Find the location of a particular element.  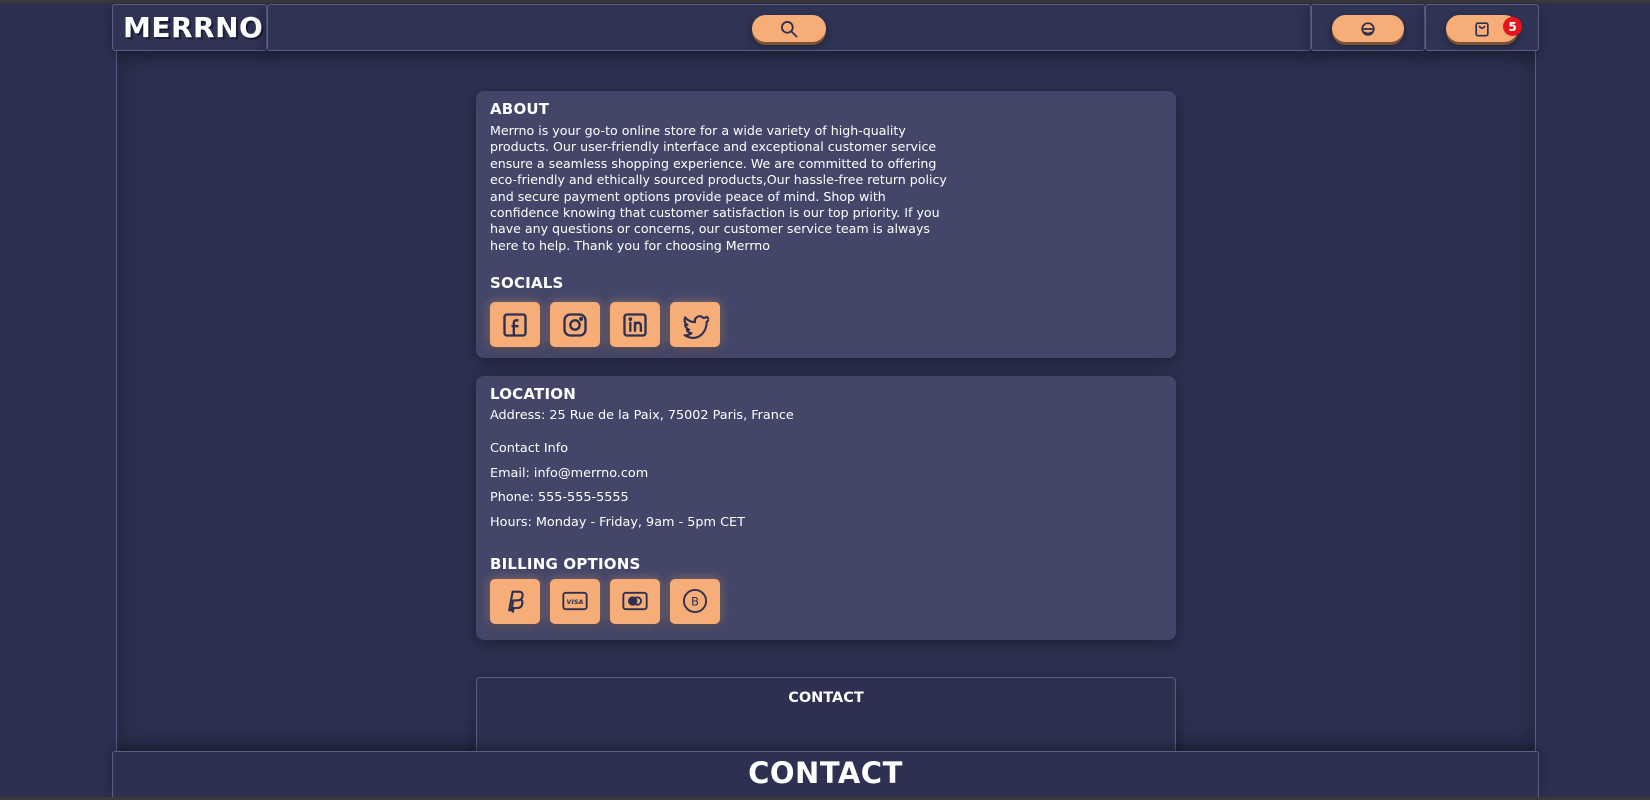

cart-container: 5 is located at coordinates (1482, 27).